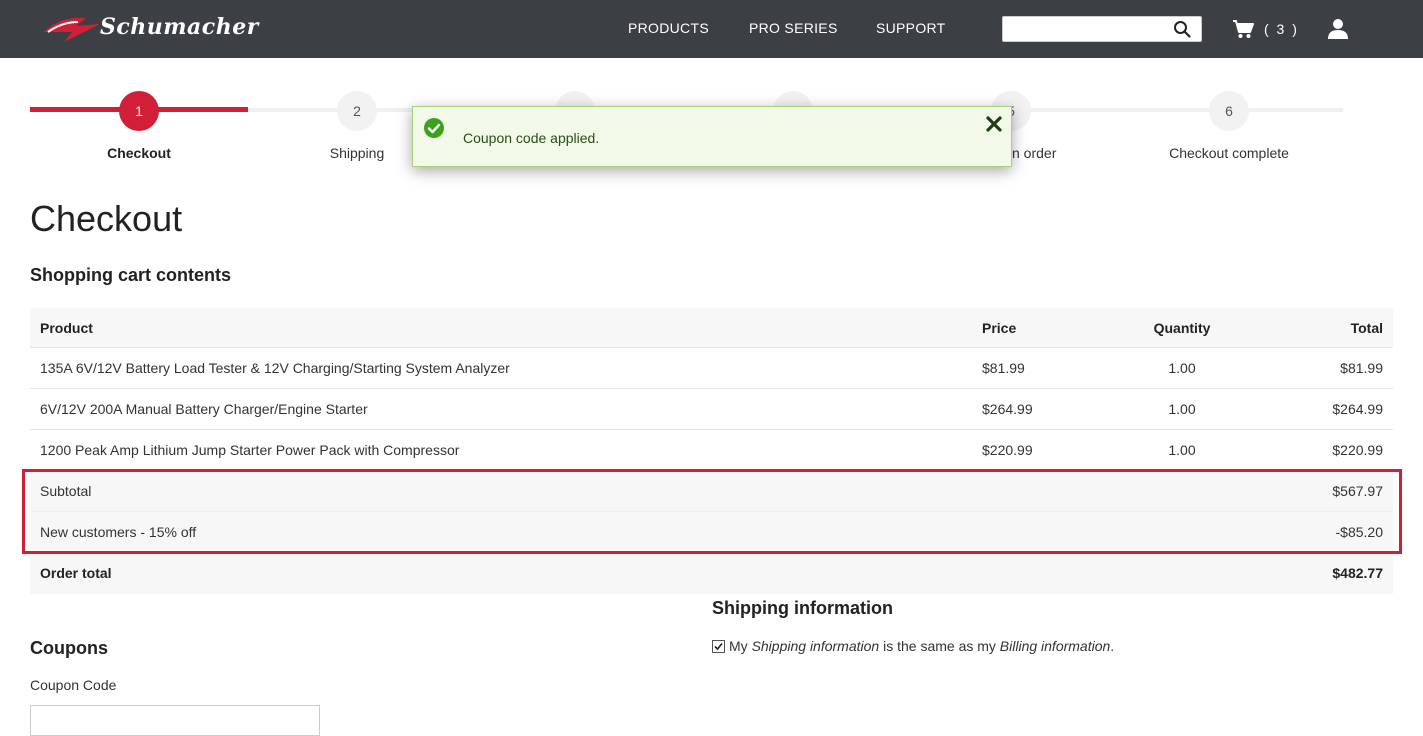 The image size is (1423, 736). What do you see at coordinates (139, 153) in the screenshot?
I see `step-1-label: Checkout` at bounding box center [139, 153].